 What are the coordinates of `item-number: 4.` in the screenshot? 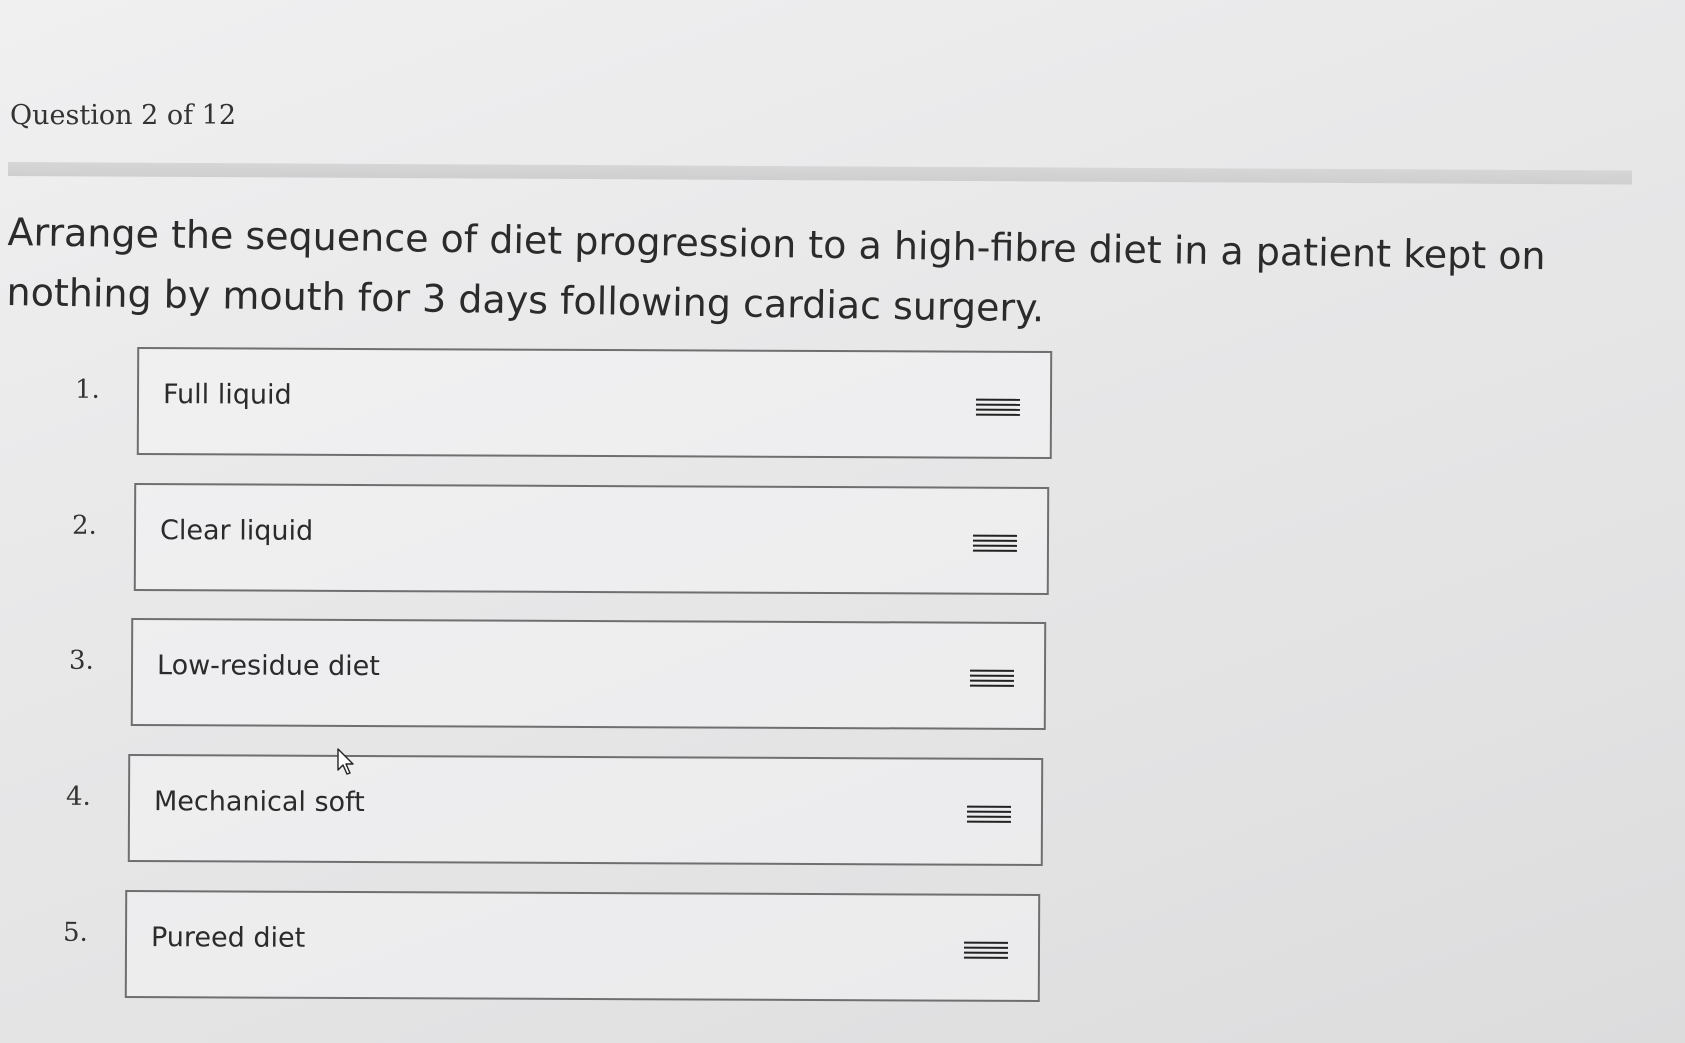 It's located at (78, 796).